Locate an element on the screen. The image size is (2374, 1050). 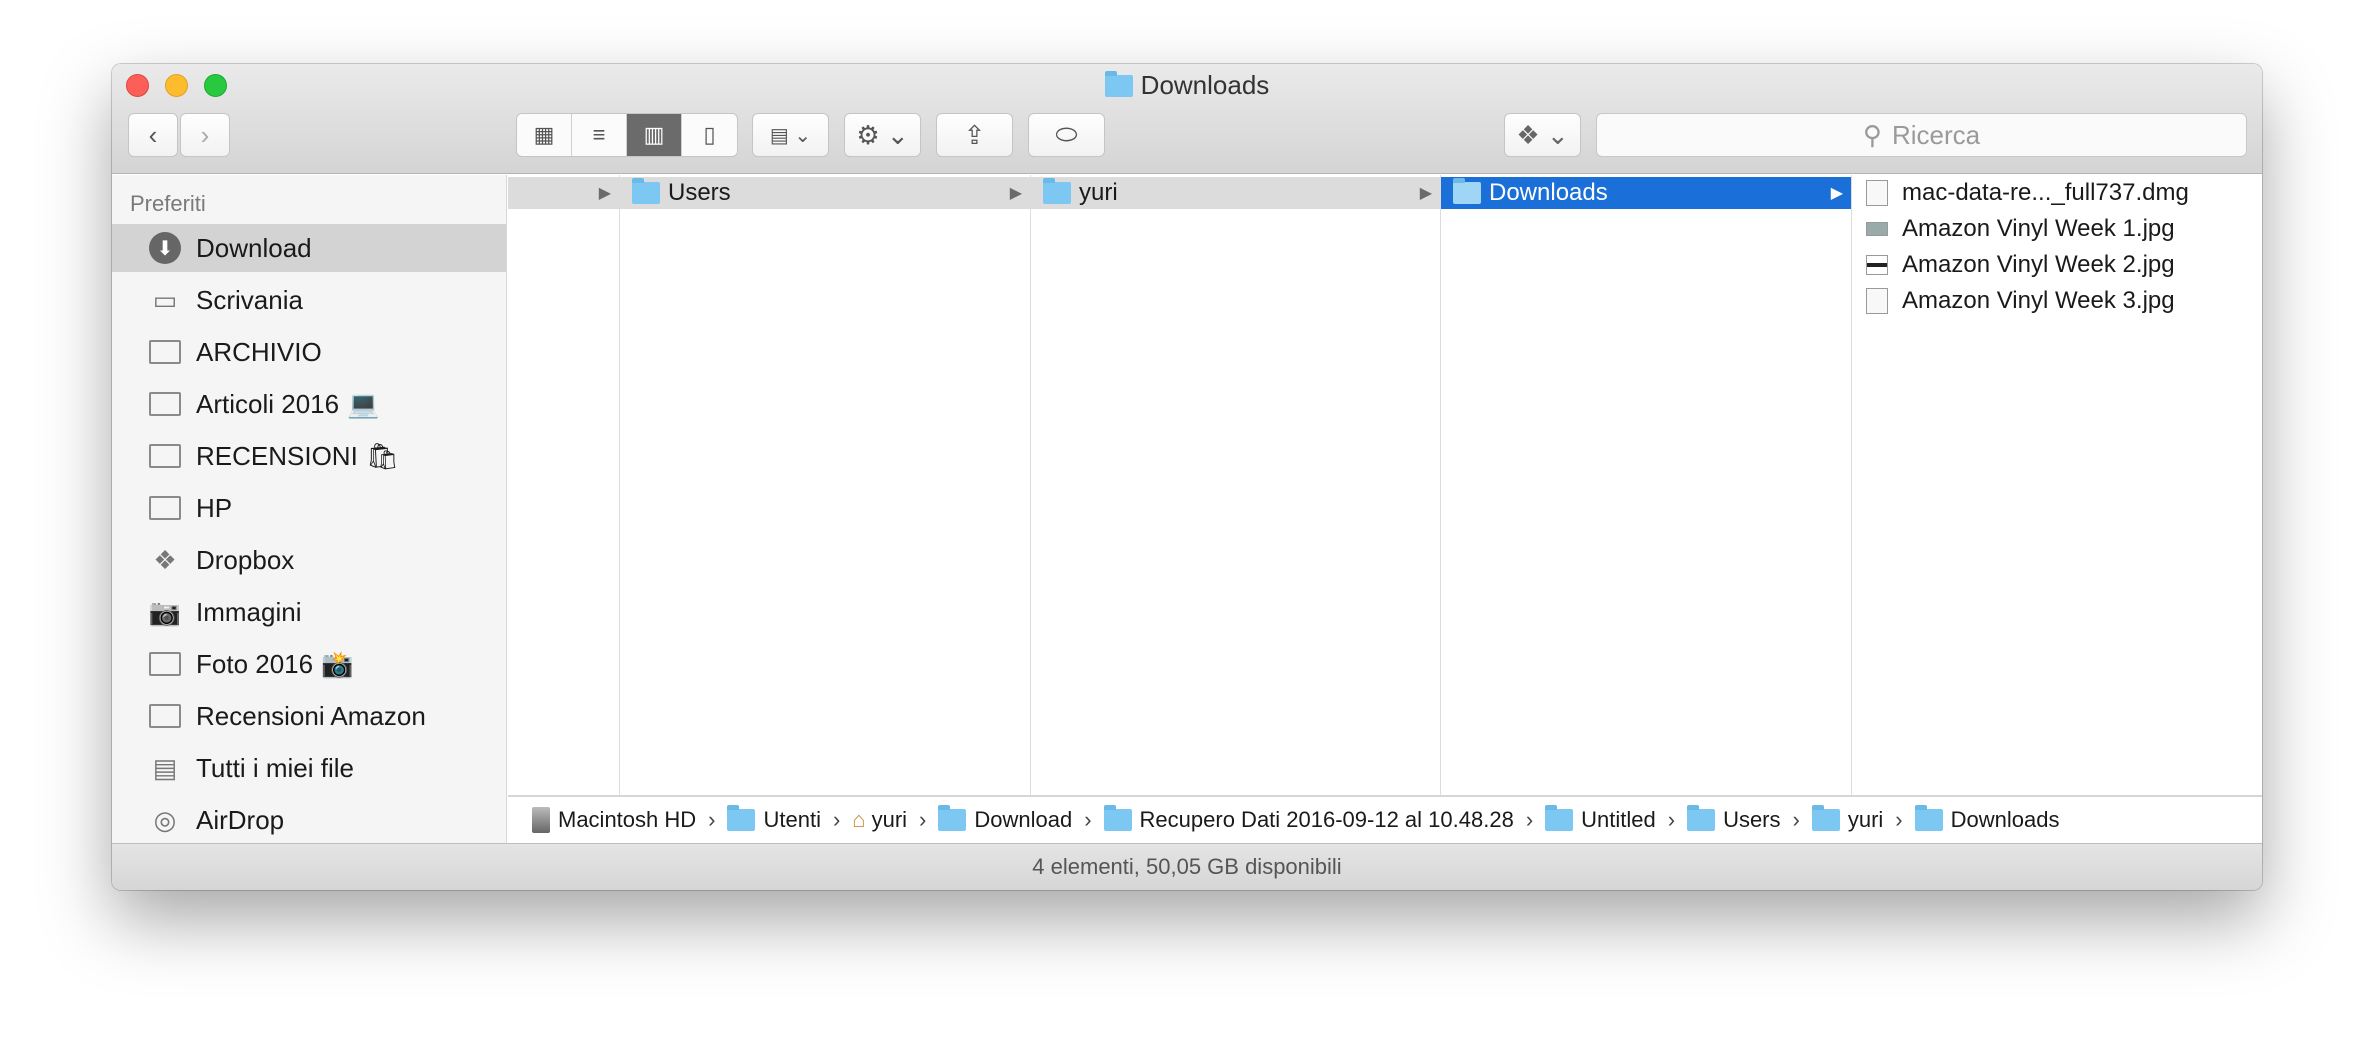
share-button: ⇪ is located at coordinates (974, 135).